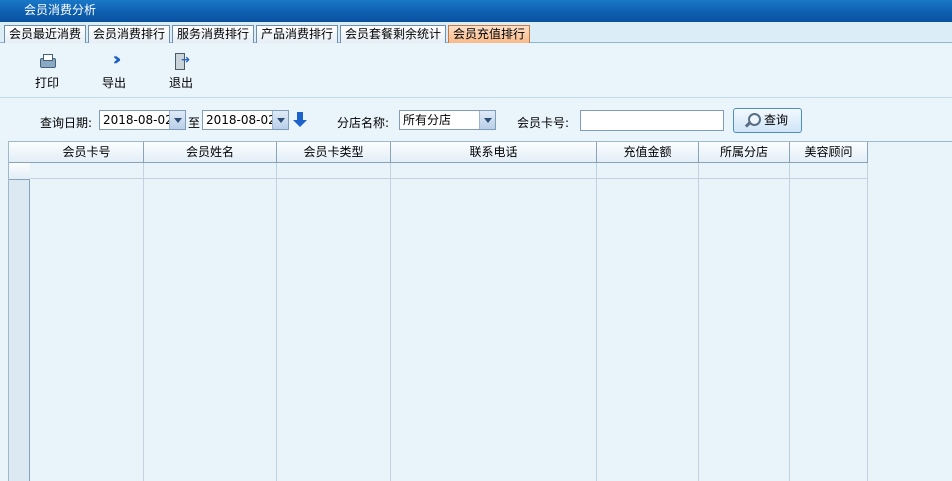 The width and height of the screenshot is (952, 481). Describe the element at coordinates (489, 34) in the screenshot. I see `tab-recharge-ranking: 会员充值排行` at that location.